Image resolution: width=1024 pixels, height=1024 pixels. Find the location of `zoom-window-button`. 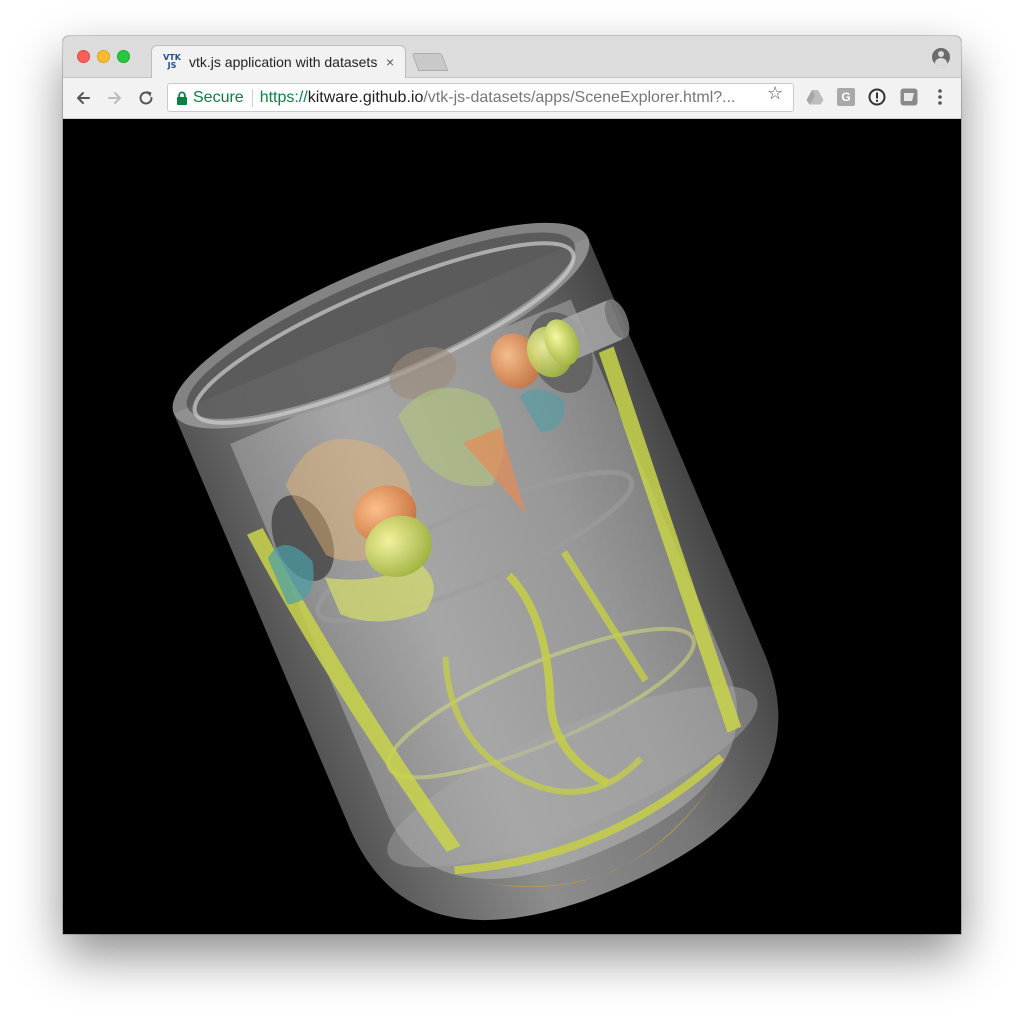

zoom-window-button is located at coordinates (123, 56).